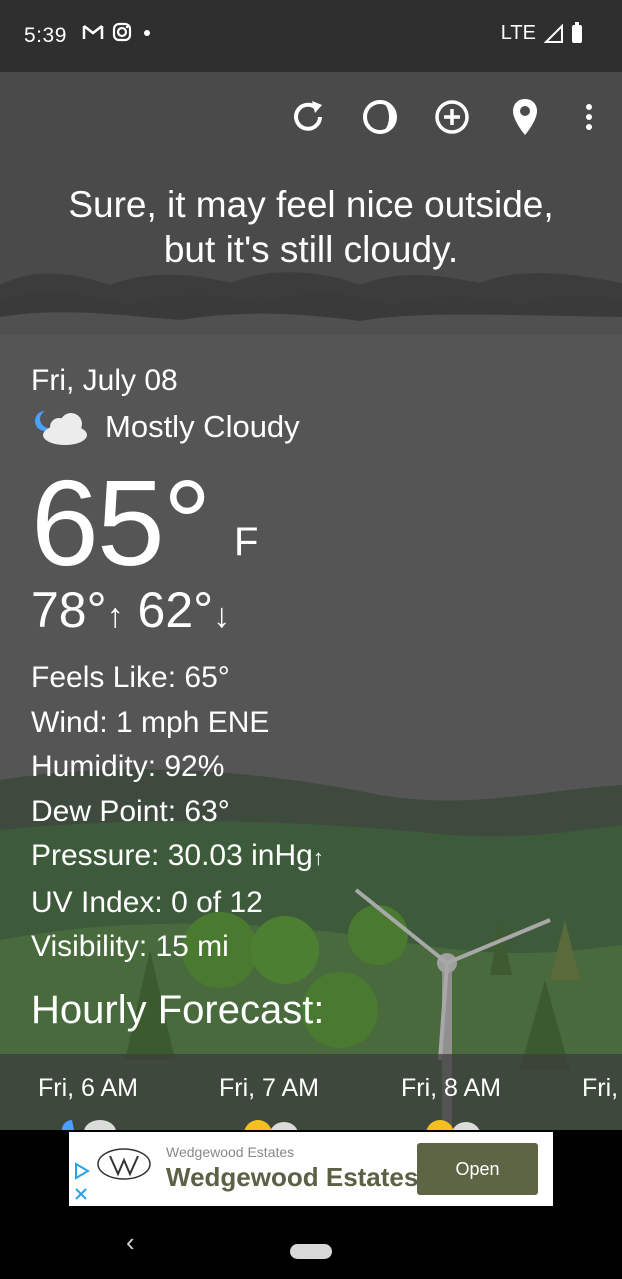  What do you see at coordinates (89, 1125) in the screenshot?
I see `moon-cloud-icon` at bounding box center [89, 1125].